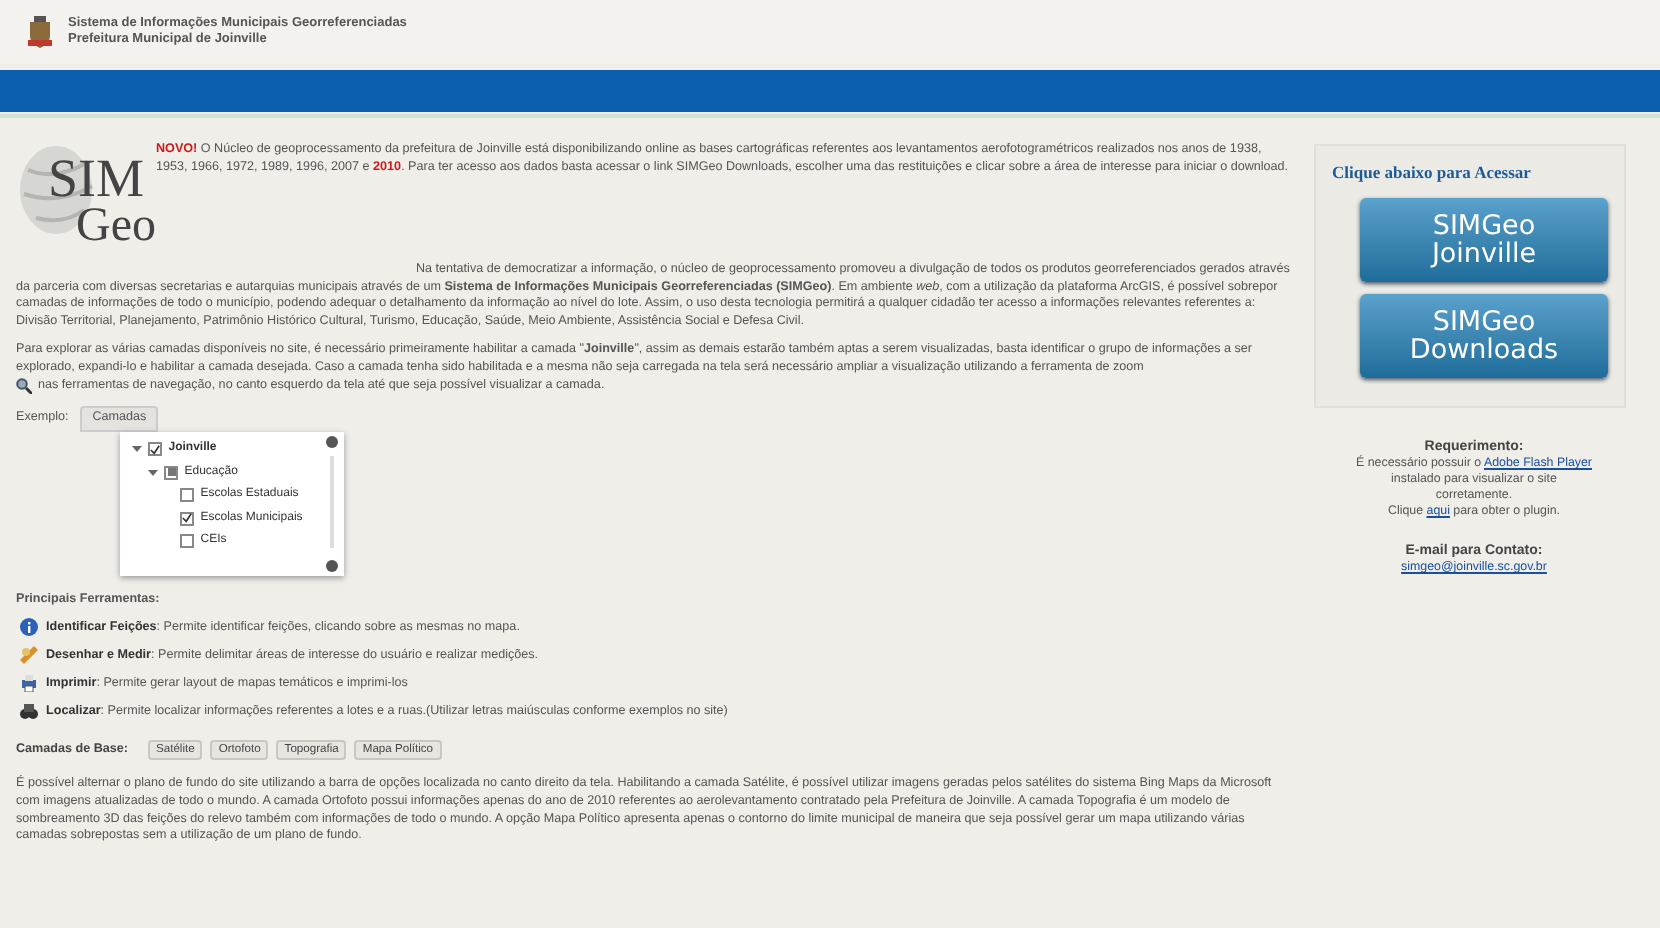  What do you see at coordinates (116, 226) in the screenshot?
I see `logo-text: Geo` at bounding box center [116, 226].